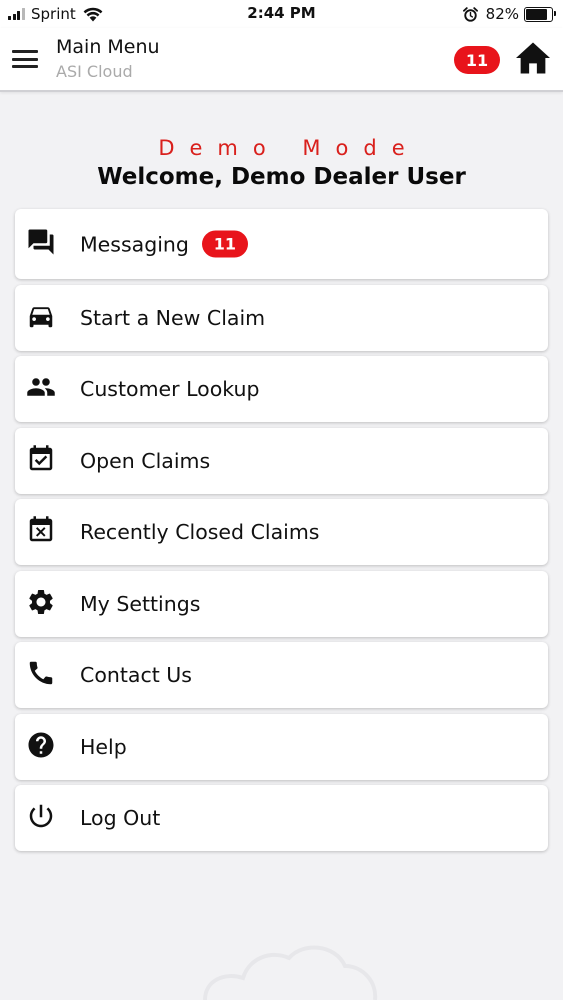 This screenshot has width=563, height=1000. What do you see at coordinates (281, 603) in the screenshot?
I see `menu-item-my-settings: My Settings` at bounding box center [281, 603].